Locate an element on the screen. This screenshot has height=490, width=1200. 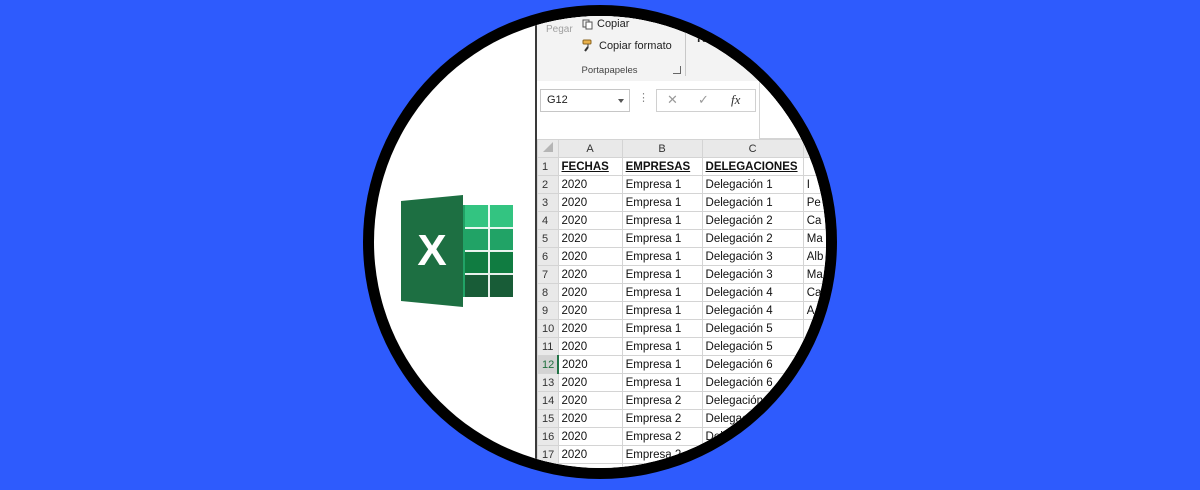
row-header: 9 is located at coordinates (548, 310).